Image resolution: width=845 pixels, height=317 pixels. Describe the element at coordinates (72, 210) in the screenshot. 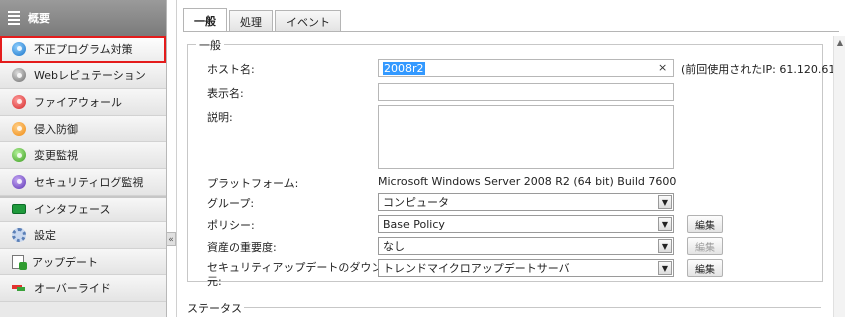

I see `sidebar-item-label: インタフェース` at that location.